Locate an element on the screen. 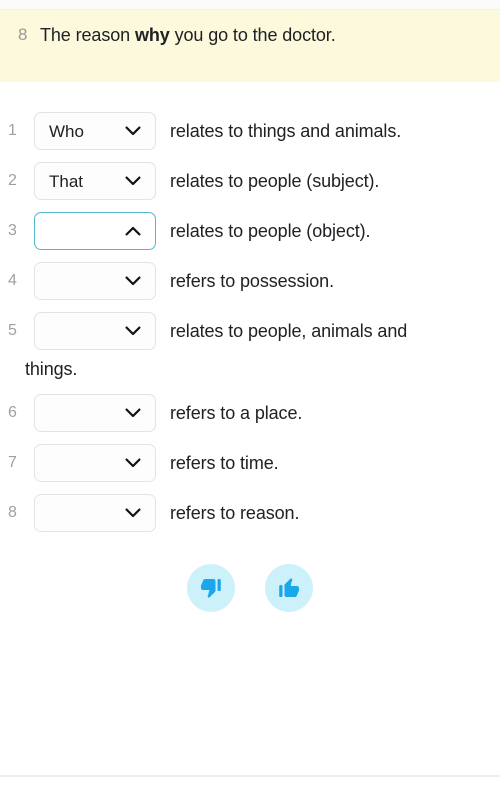 The image size is (500, 793). prompt-row: 8 The reason why you go to the doctor. is located at coordinates (250, 29).